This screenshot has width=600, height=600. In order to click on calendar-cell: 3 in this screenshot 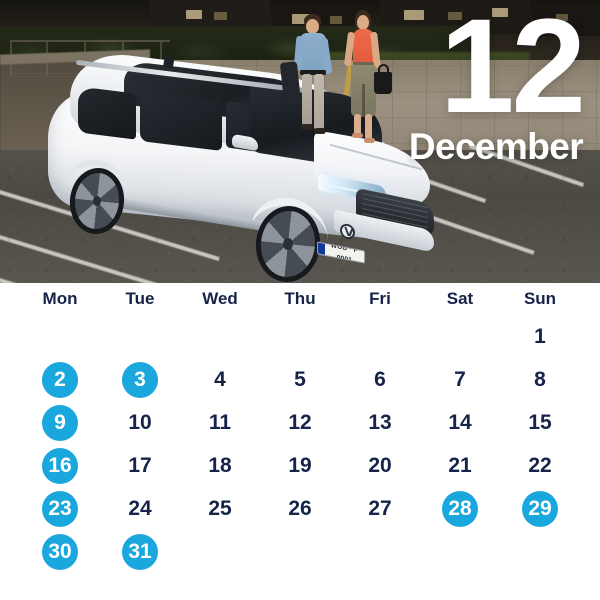, I will do `click(140, 379)`.